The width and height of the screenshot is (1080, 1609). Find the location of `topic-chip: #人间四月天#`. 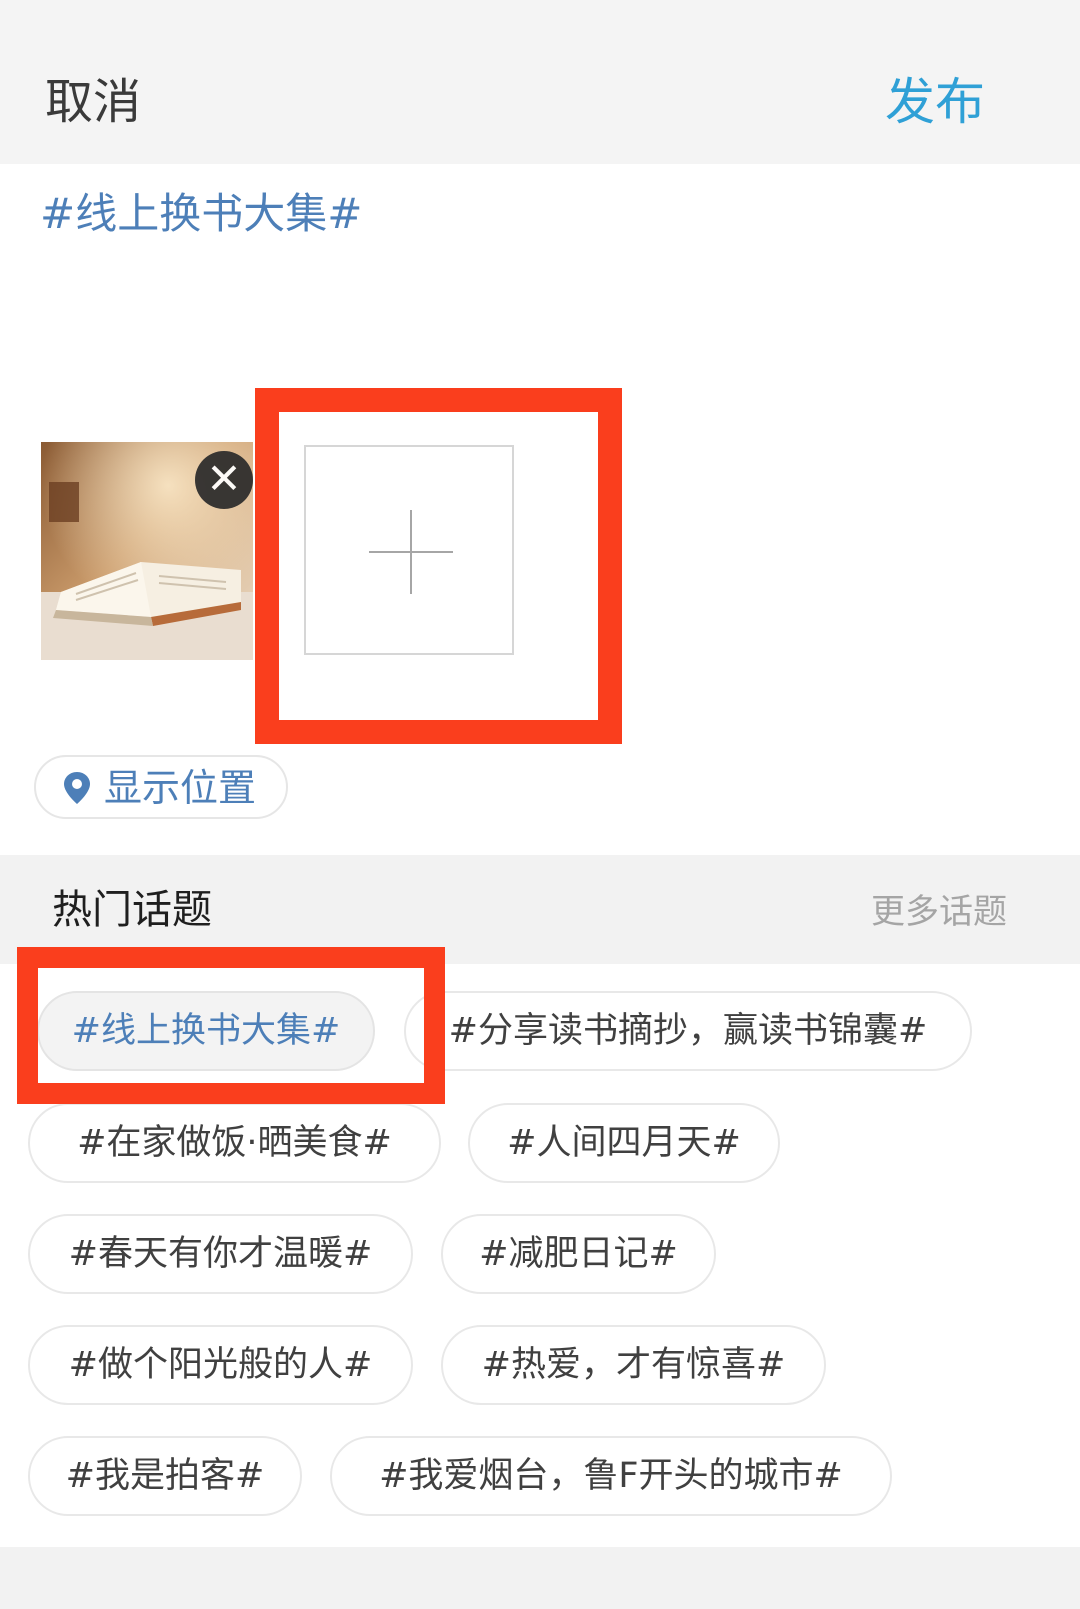

topic-chip: #人间四月天# is located at coordinates (624, 1143).